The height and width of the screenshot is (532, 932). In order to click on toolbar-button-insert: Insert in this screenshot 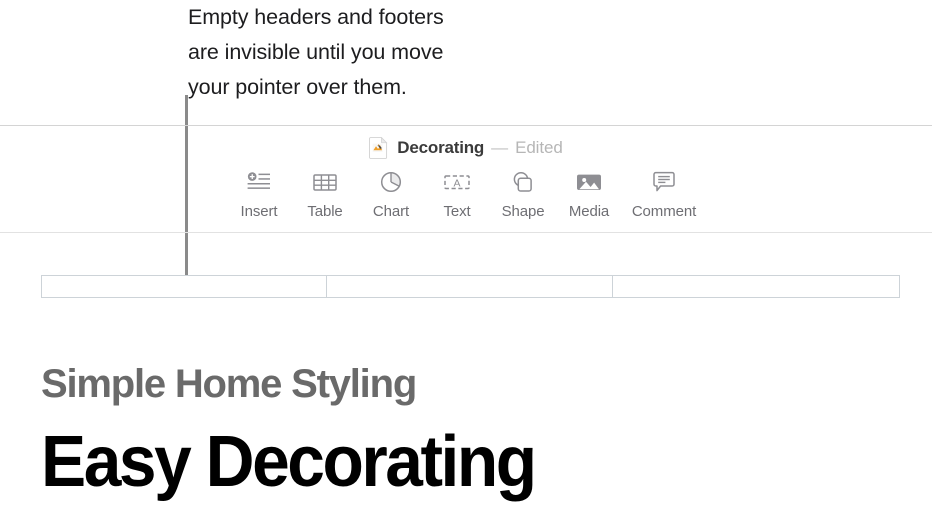, I will do `click(259, 194)`.